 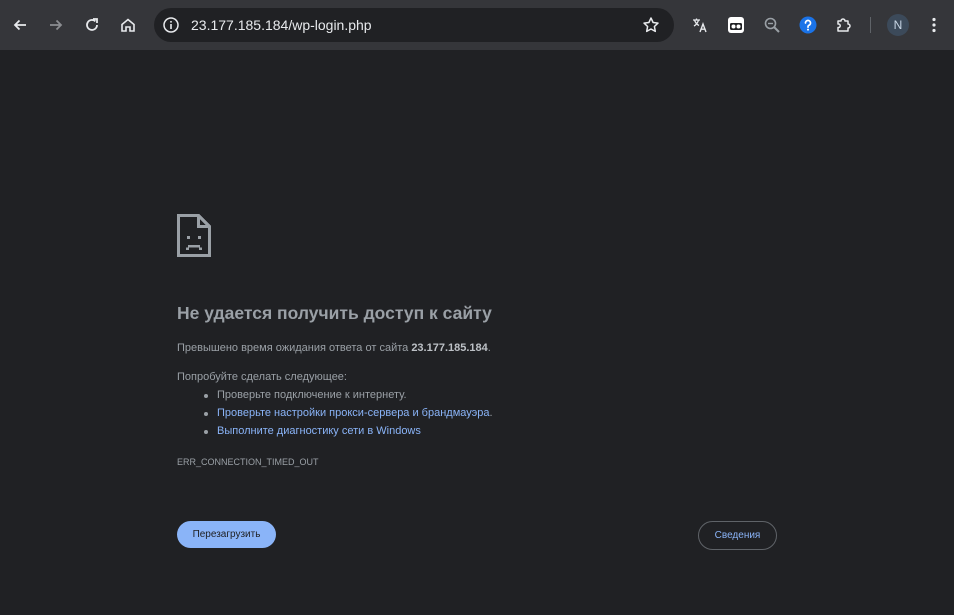 I want to click on back-button, so click(x=20, y=25).